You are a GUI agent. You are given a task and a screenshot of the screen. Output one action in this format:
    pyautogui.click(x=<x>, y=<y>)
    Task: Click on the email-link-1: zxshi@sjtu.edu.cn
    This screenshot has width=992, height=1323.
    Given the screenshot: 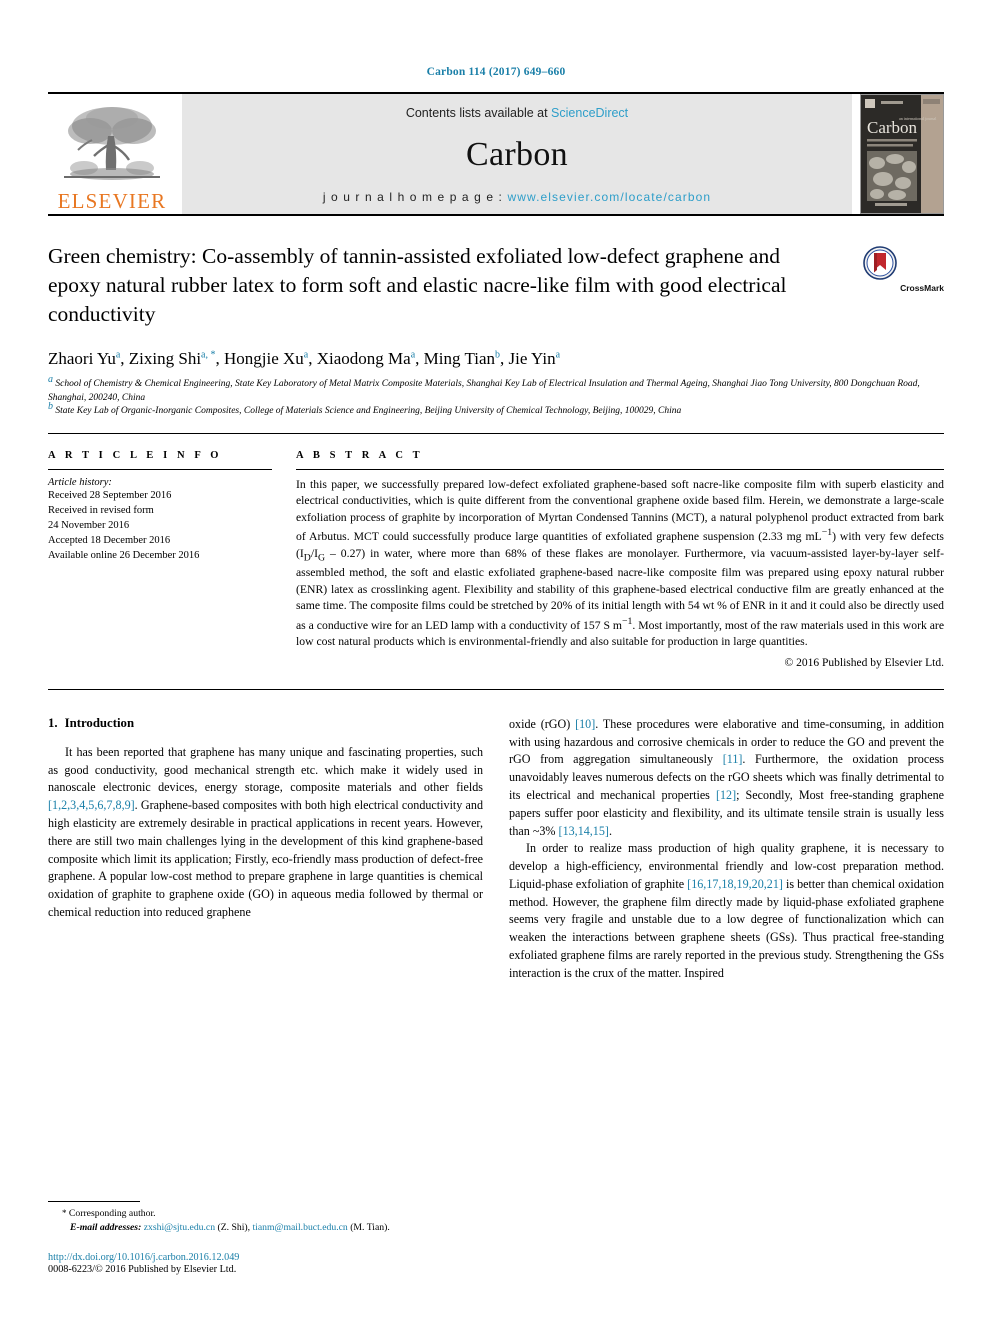 What is the action you would take?
    pyautogui.click(x=179, y=1227)
    